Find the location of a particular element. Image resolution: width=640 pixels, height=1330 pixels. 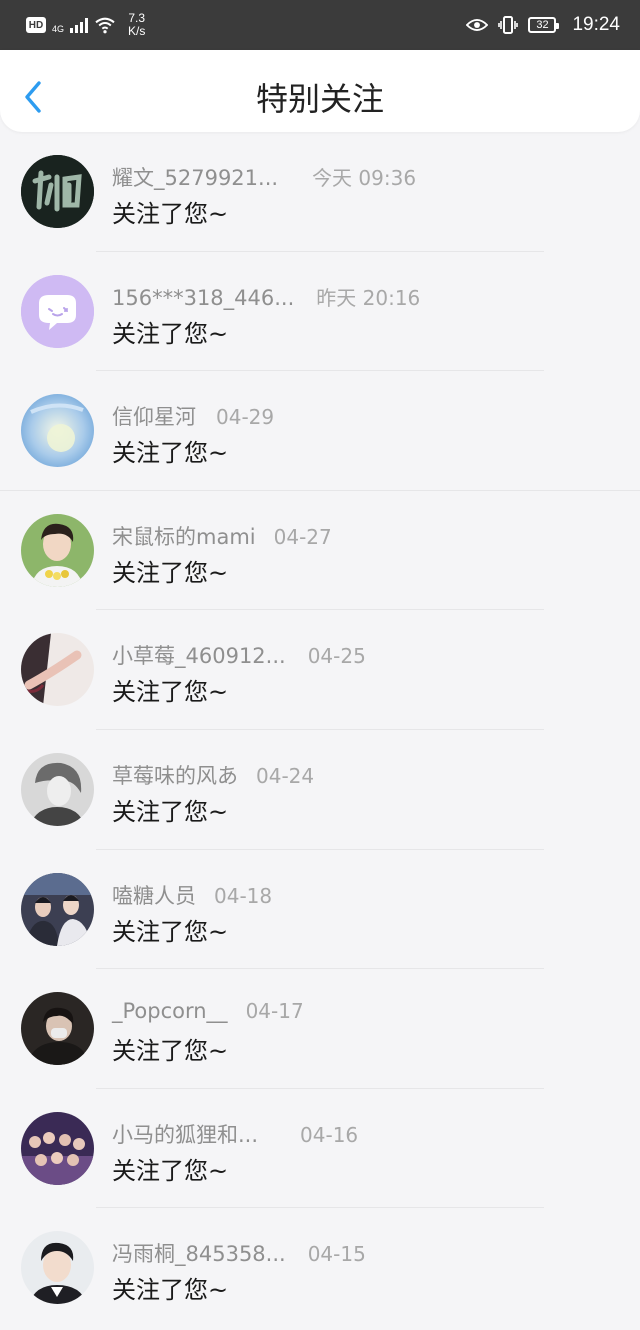

network-type: 4G is located at coordinates (58, 29).